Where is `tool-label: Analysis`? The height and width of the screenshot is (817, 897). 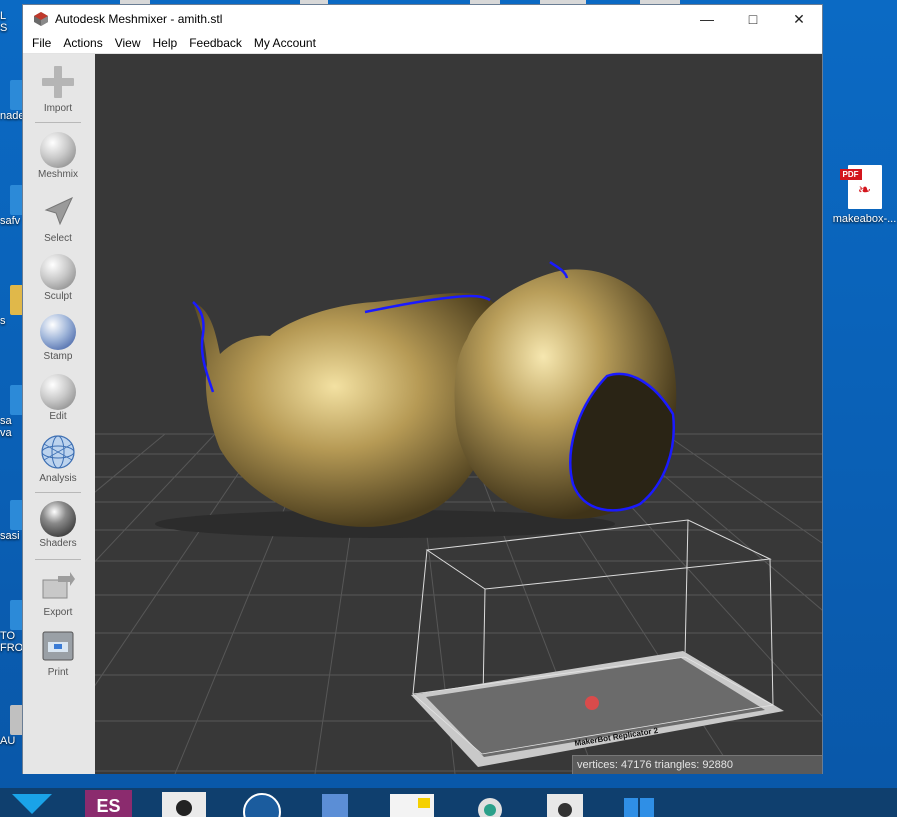 tool-label: Analysis is located at coordinates (58, 478).